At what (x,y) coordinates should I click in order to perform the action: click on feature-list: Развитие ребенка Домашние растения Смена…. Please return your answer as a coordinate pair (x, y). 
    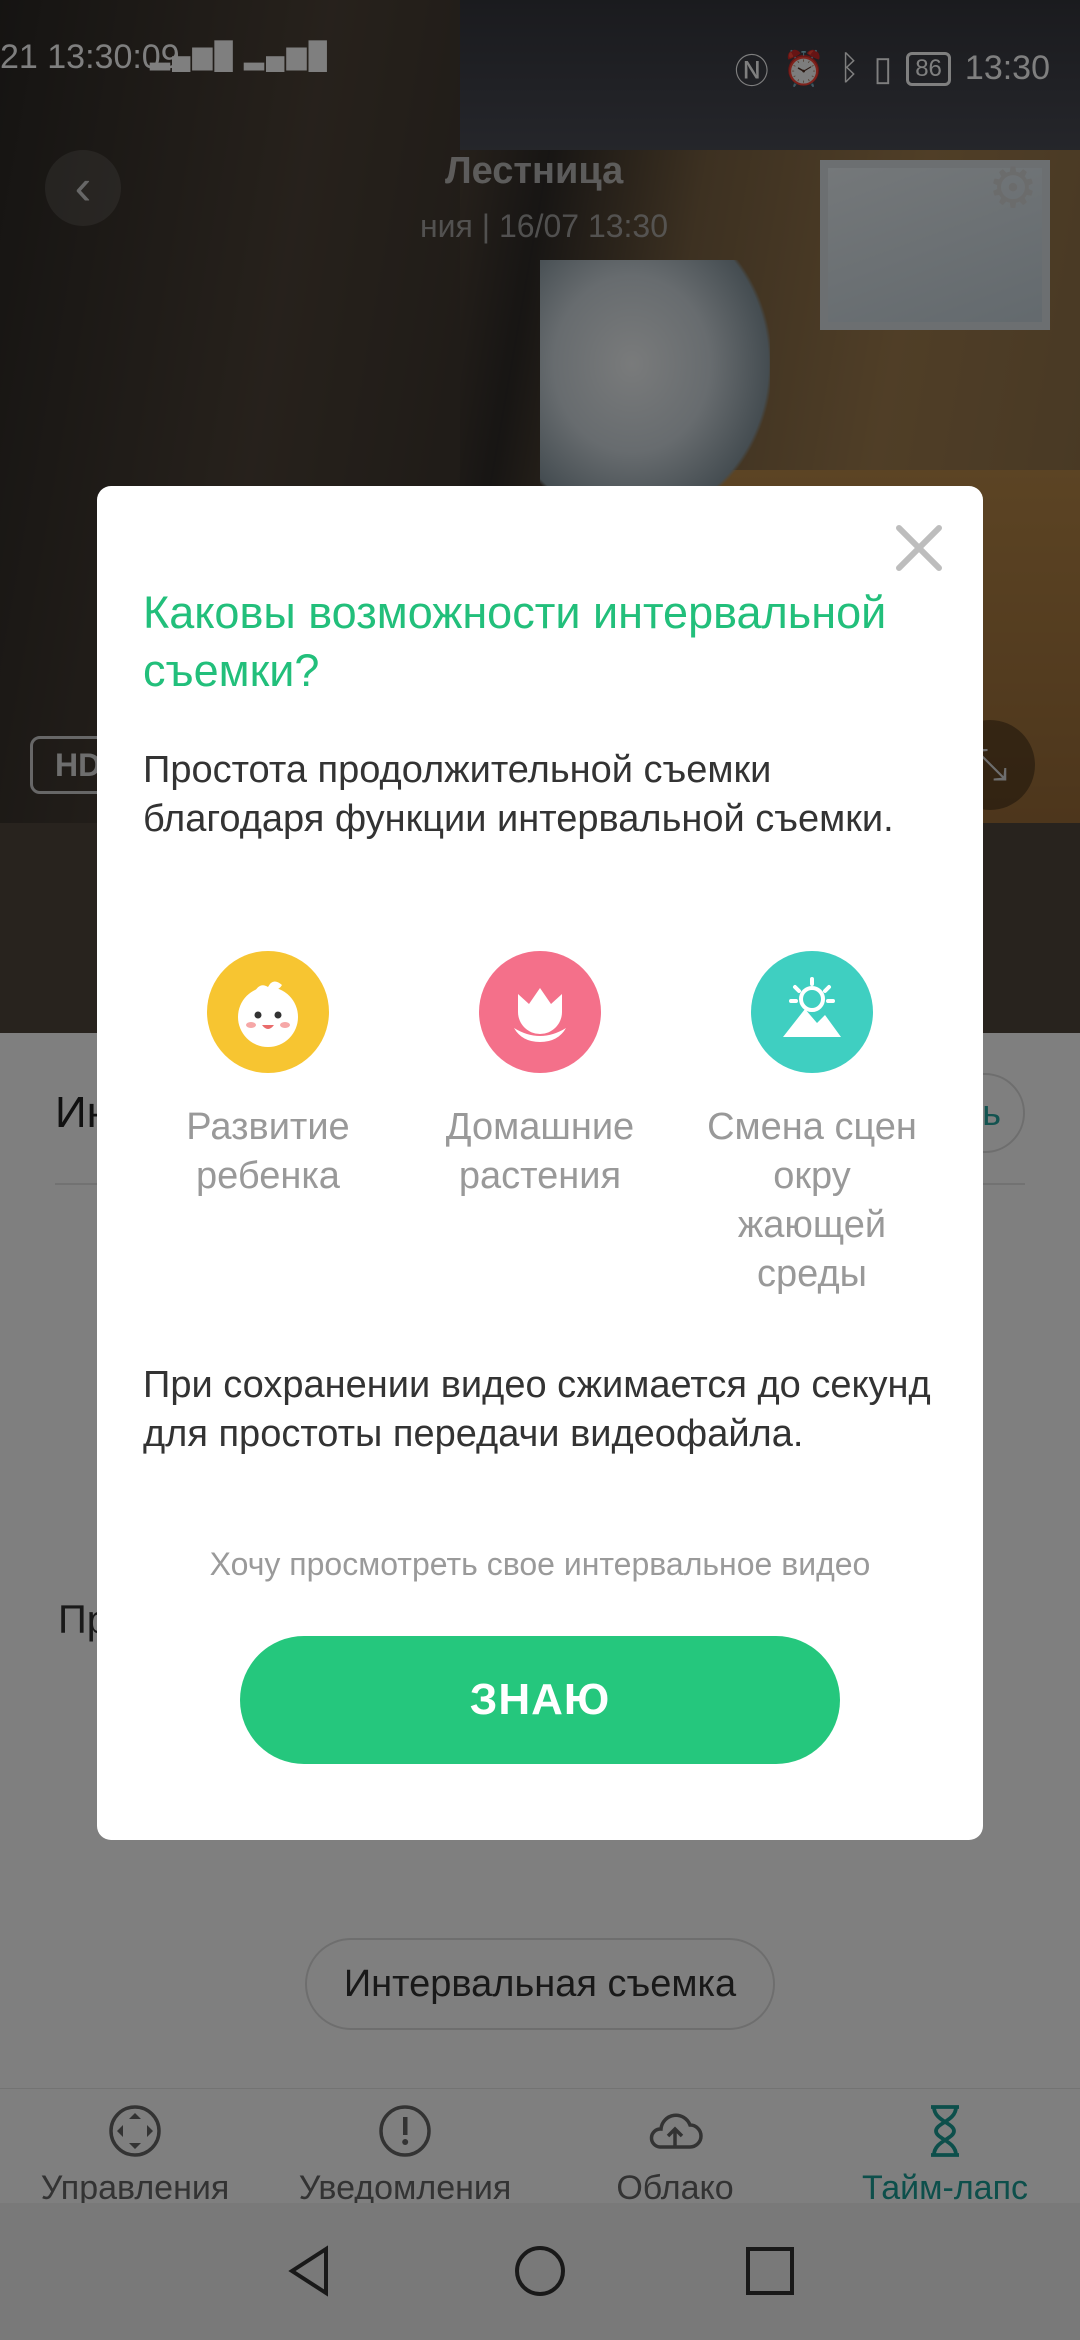
    Looking at the image, I should click on (540, 1125).